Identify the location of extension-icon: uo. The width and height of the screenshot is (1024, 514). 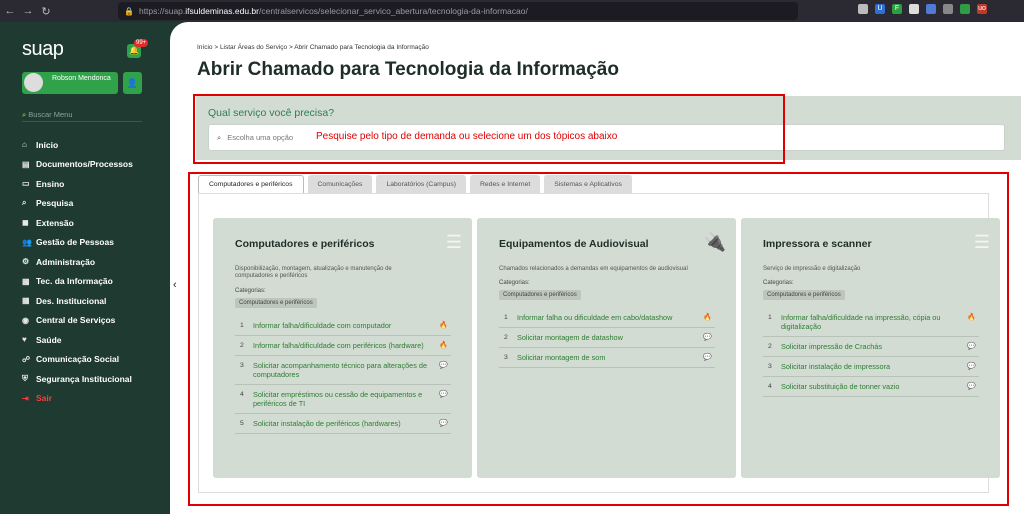
(982, 9).